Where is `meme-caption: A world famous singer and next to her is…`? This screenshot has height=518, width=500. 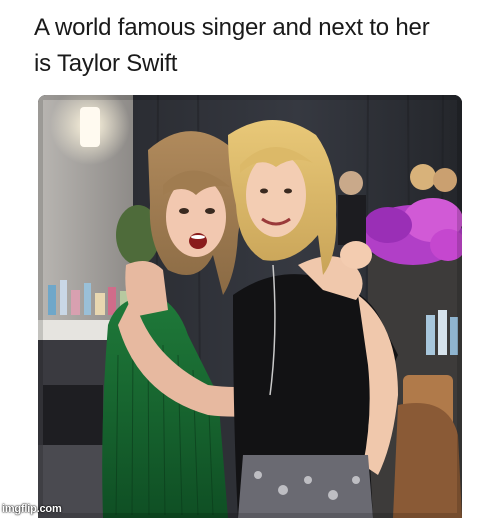 meme-caption: A world famous singer and next to her is… is located at coordinates (254, 46).